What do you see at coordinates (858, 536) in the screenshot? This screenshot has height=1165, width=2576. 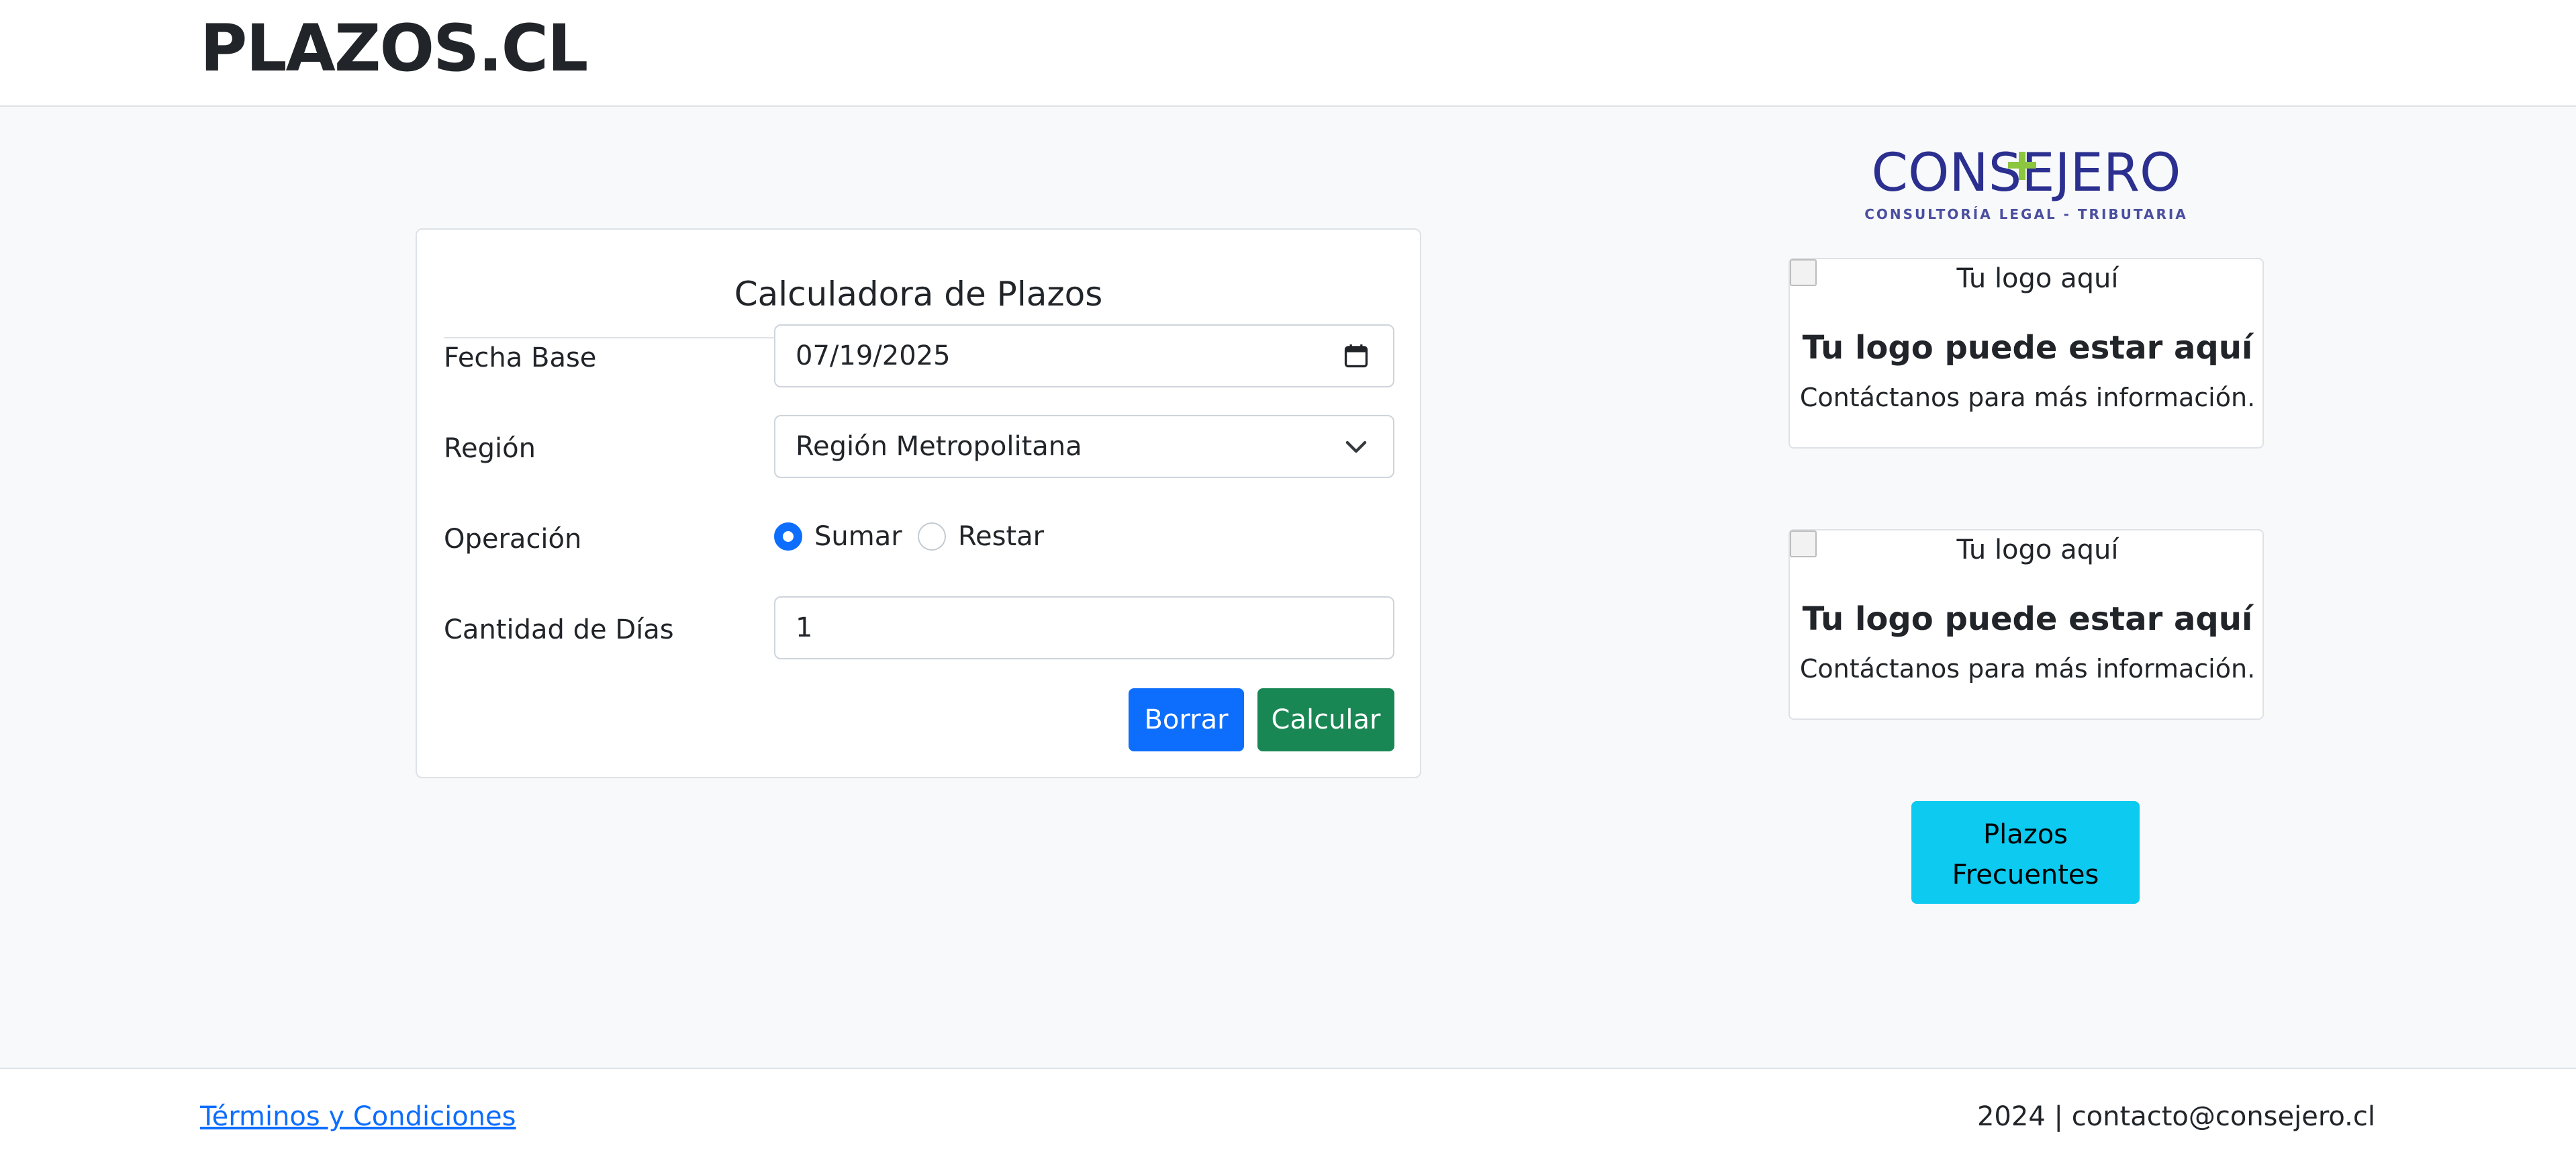 I see `radio-sumar-label: Sumar` at bounding box center [858, 536].